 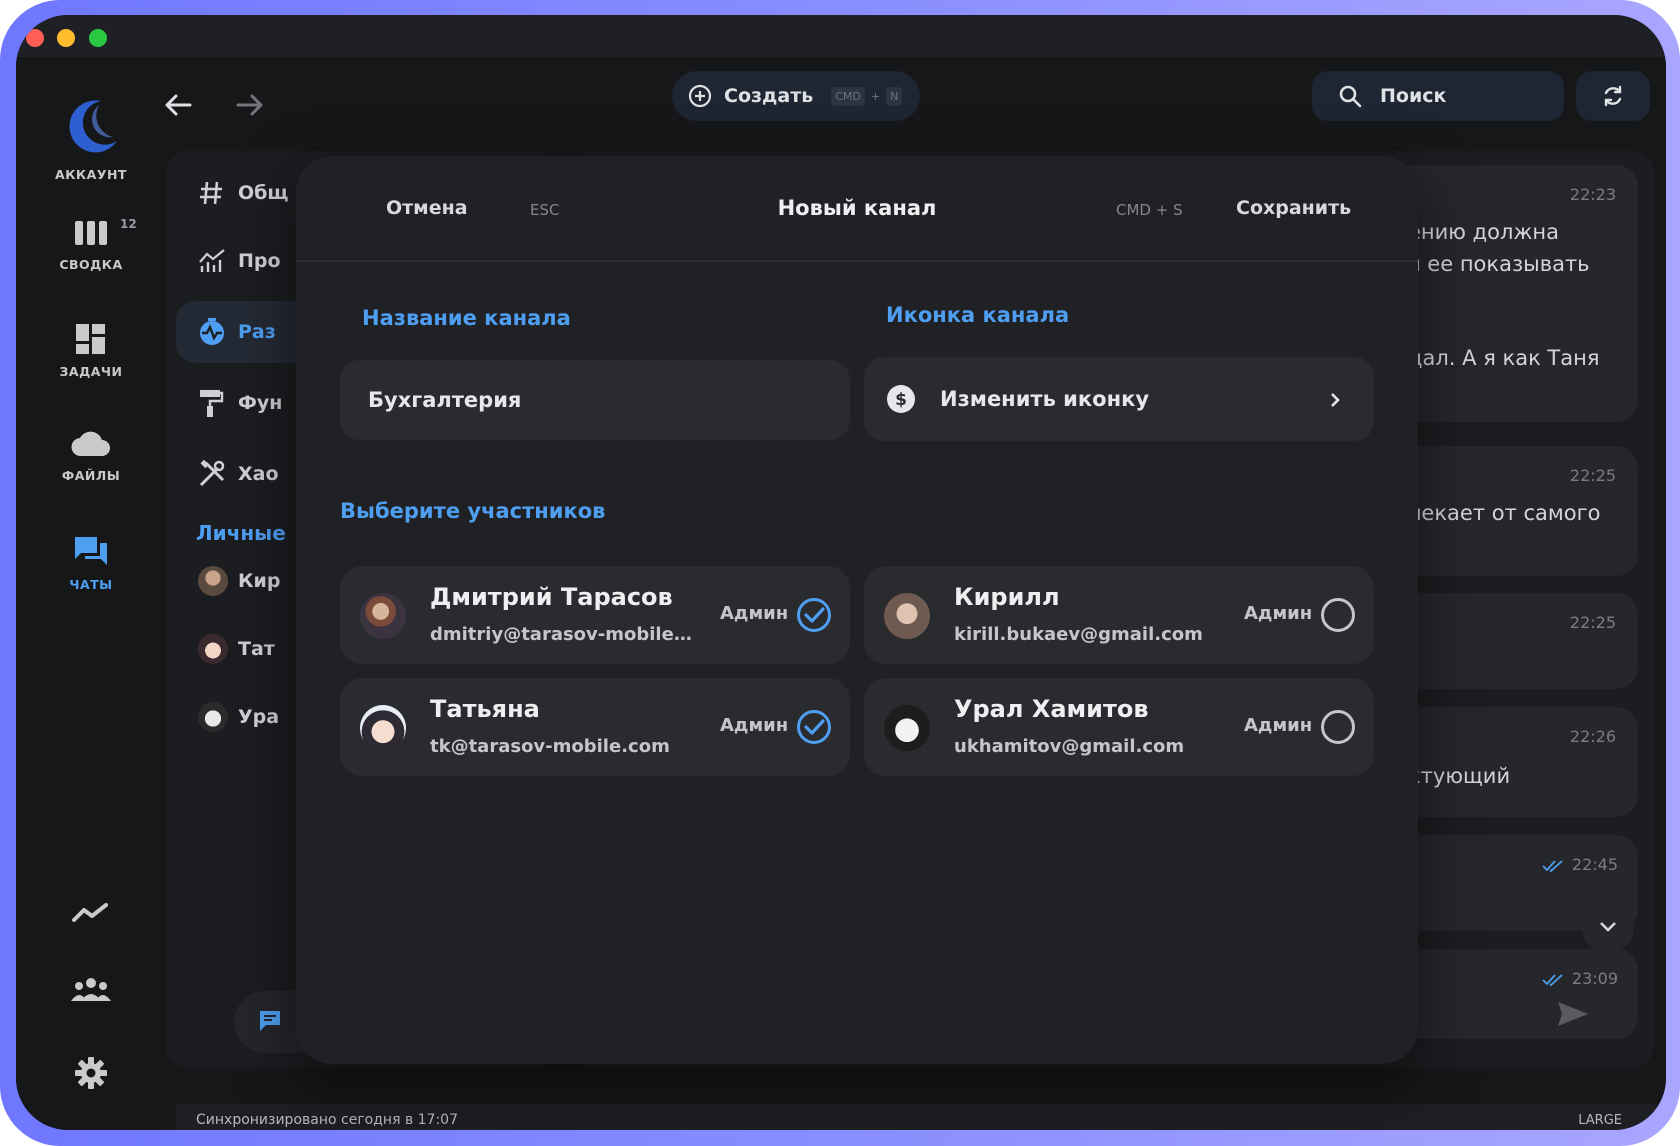 What do you see at coordinates (237, 332) in the screenshot?
I see `channel-item-dev: Раз` at bounding box center [237, 332].